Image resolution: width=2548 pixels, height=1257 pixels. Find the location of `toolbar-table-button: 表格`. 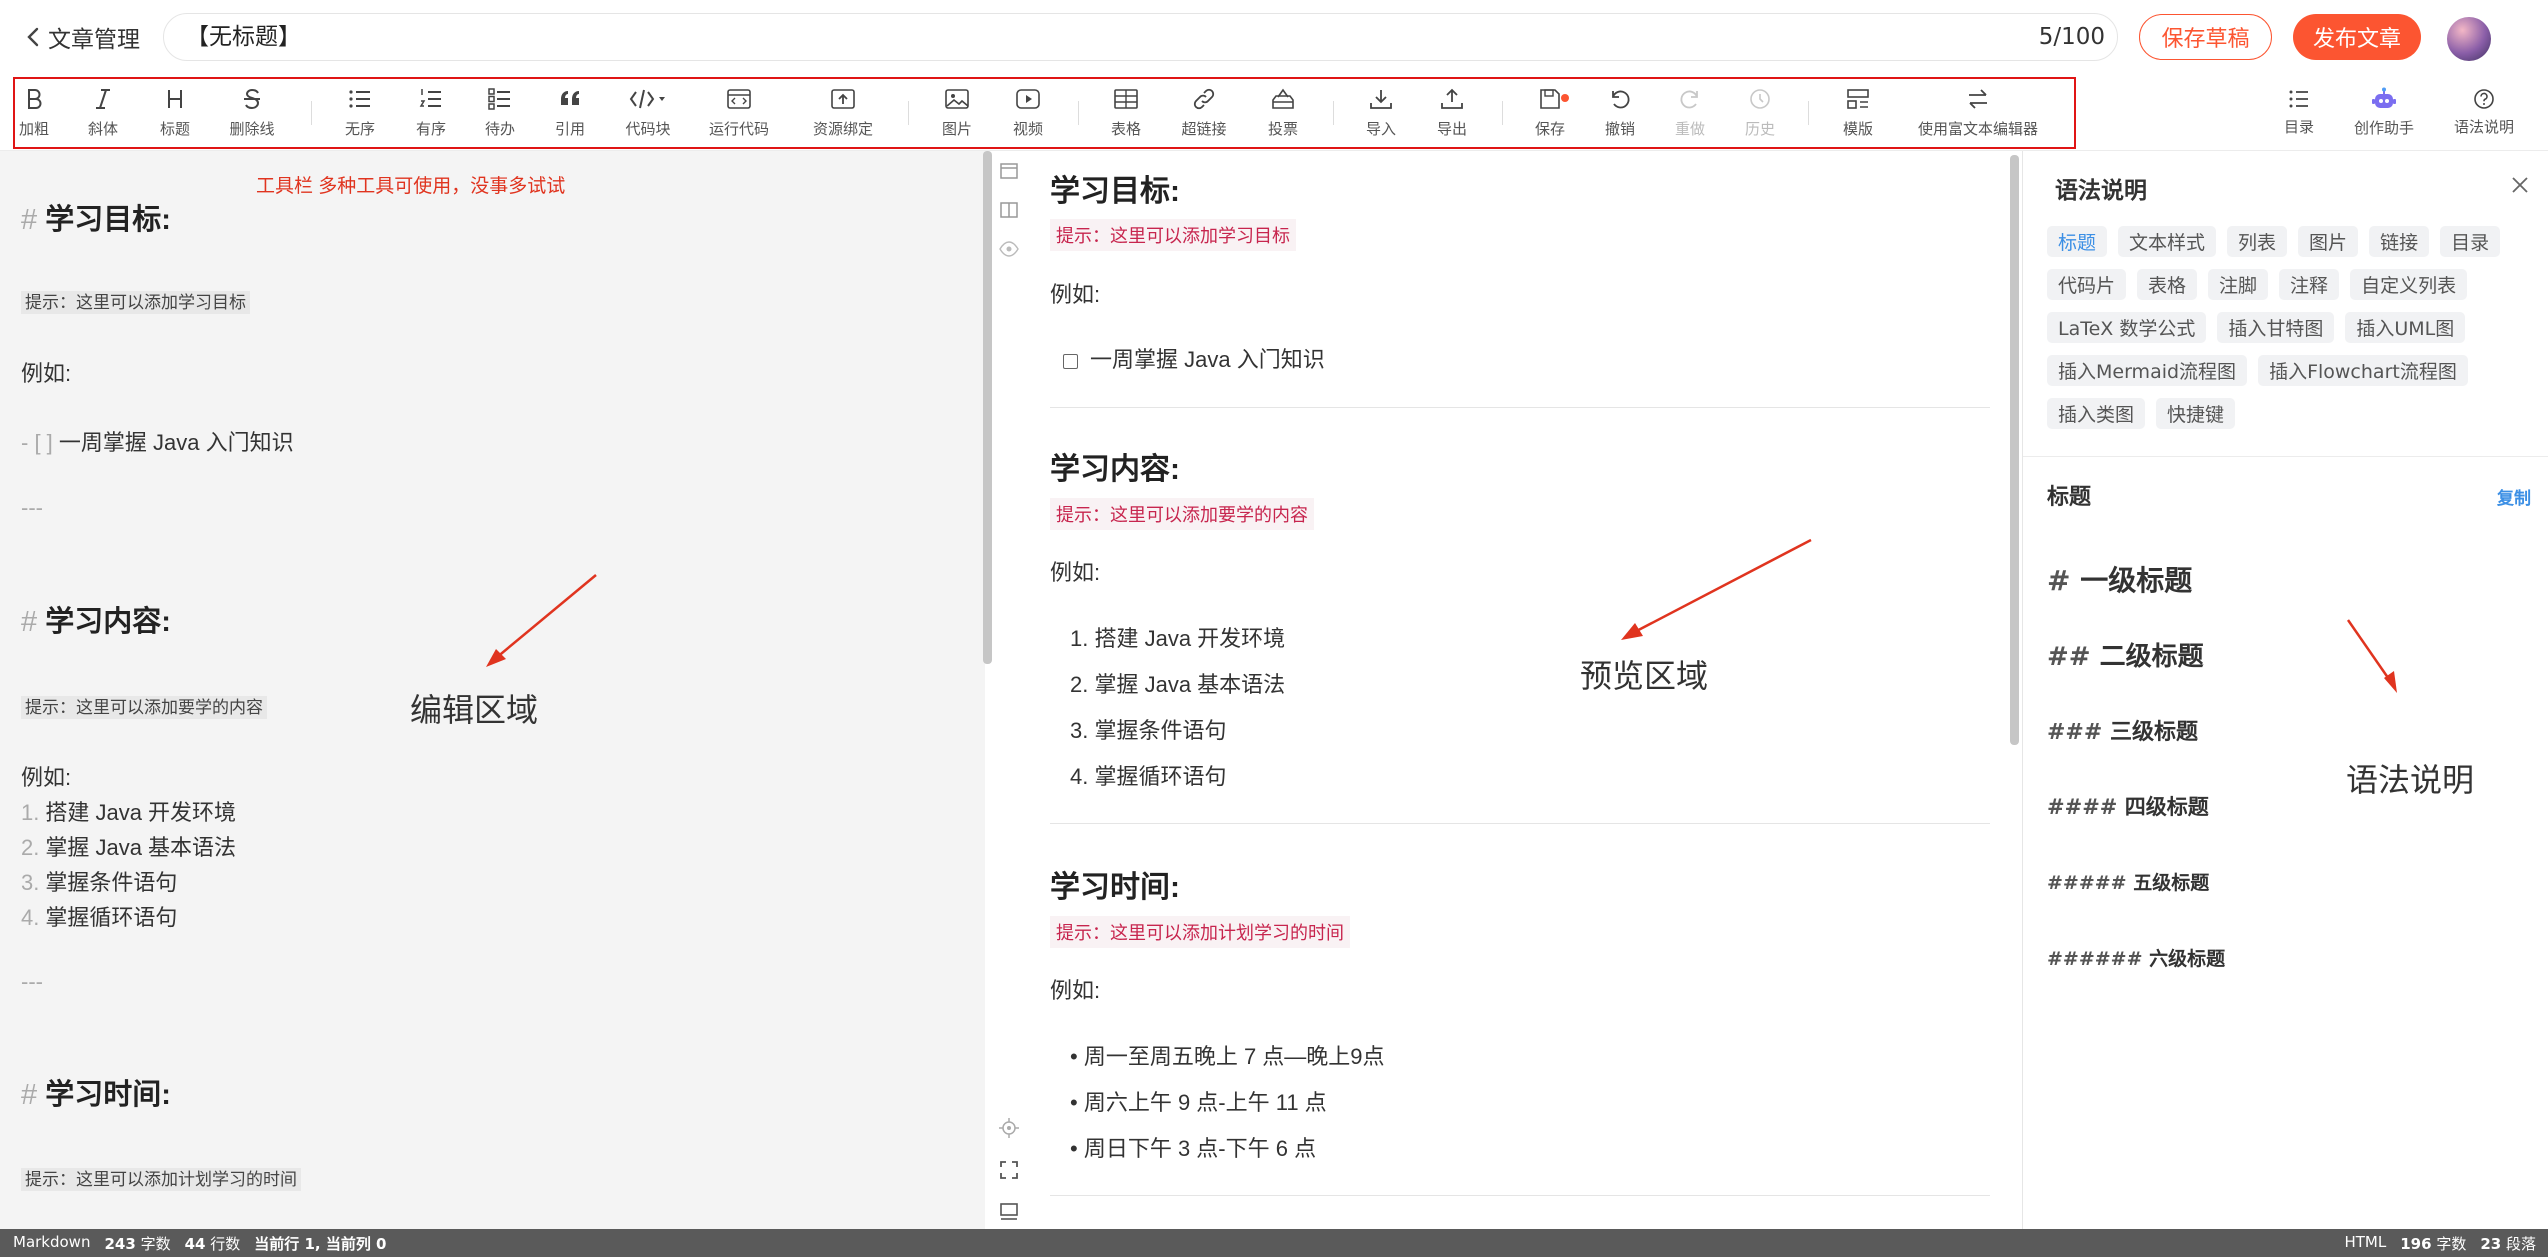

toolbar-table-button: 表格 is located at coordinates (1126, 112).